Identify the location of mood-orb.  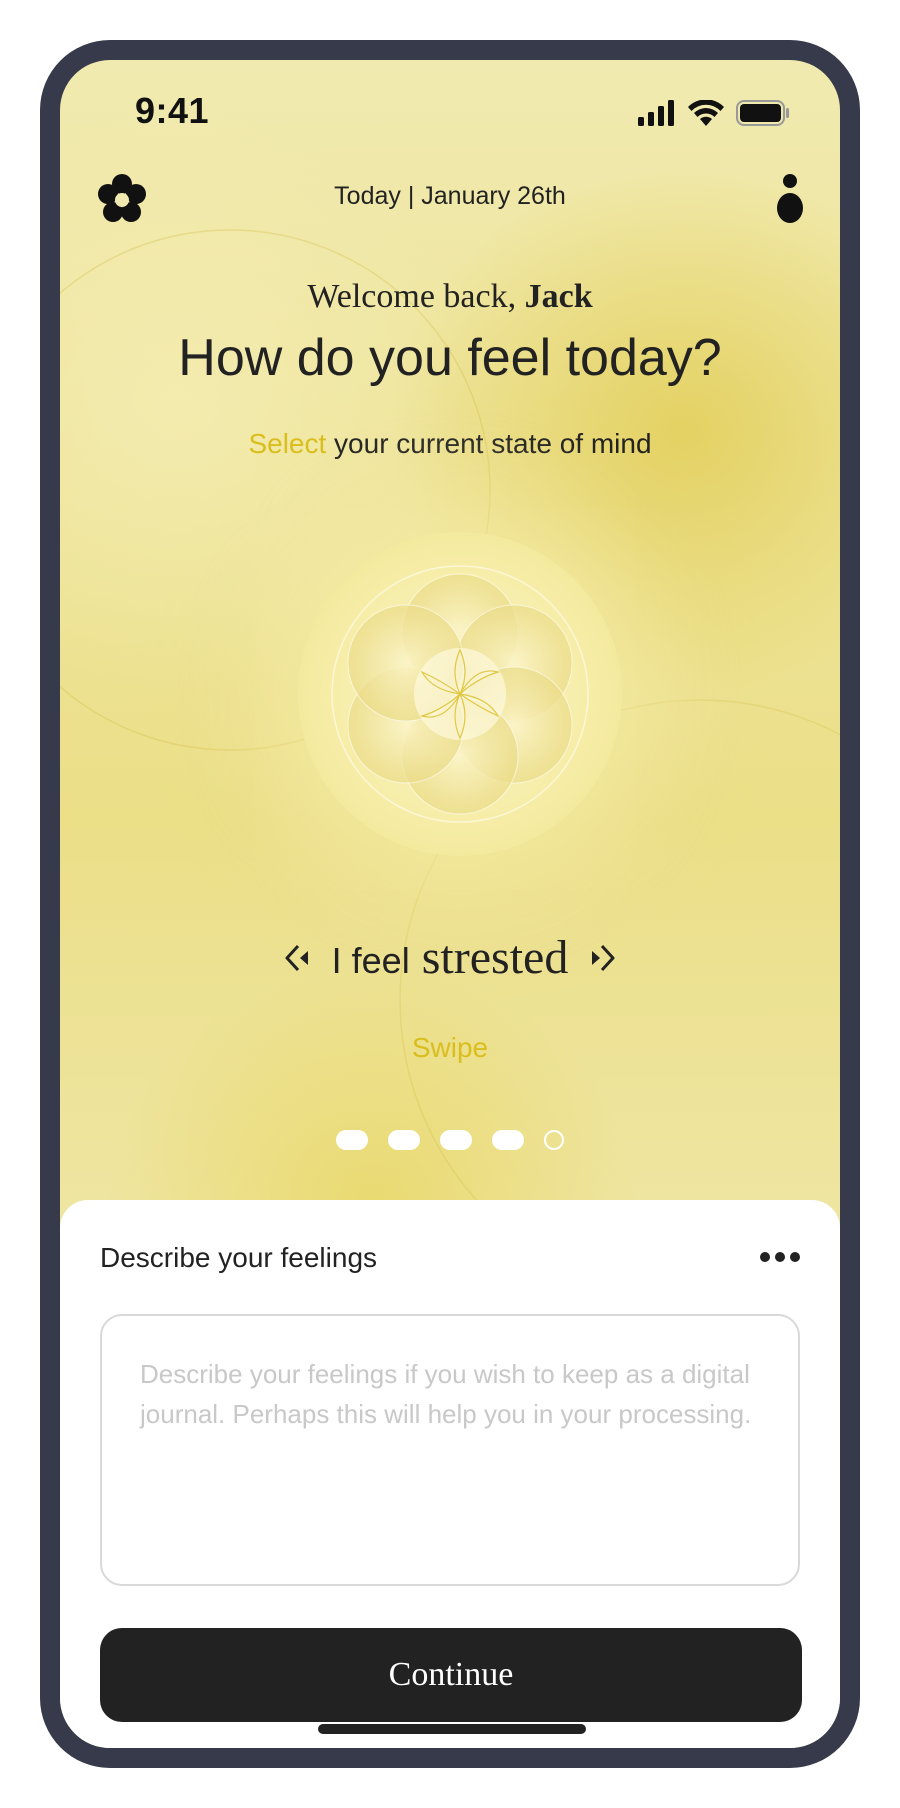
(460, 694).